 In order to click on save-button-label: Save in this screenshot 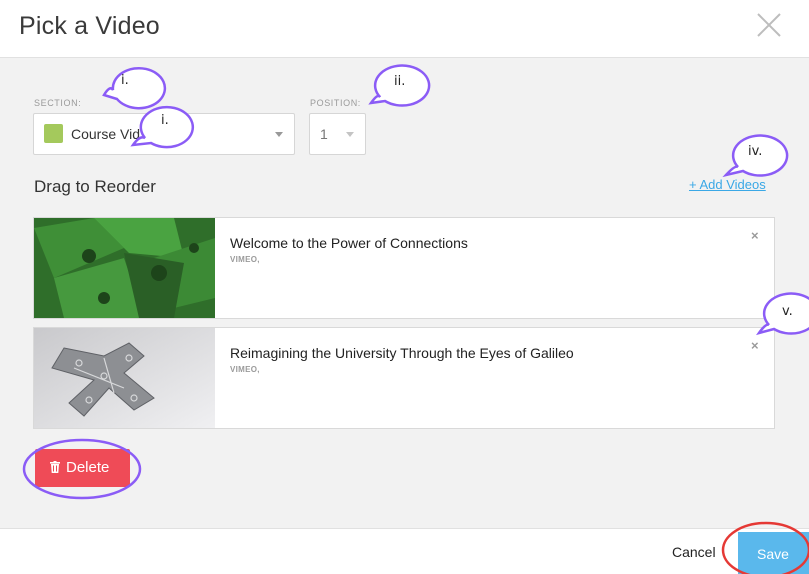, I will do `click(773, 554)`.